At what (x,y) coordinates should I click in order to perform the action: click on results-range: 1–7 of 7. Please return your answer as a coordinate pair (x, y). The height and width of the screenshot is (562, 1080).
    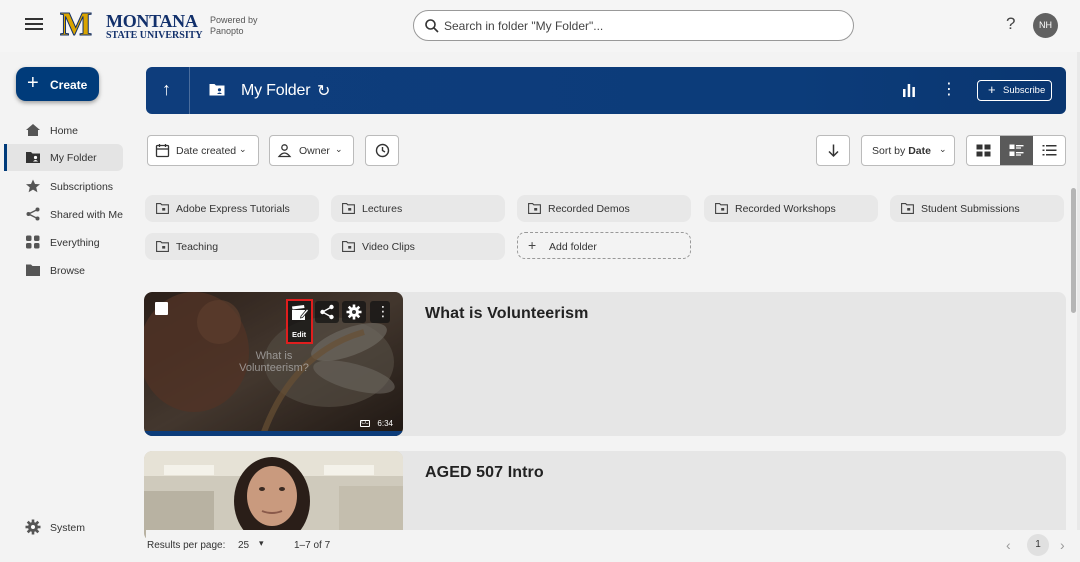
    Looking at the image, I should click on (312, 545).